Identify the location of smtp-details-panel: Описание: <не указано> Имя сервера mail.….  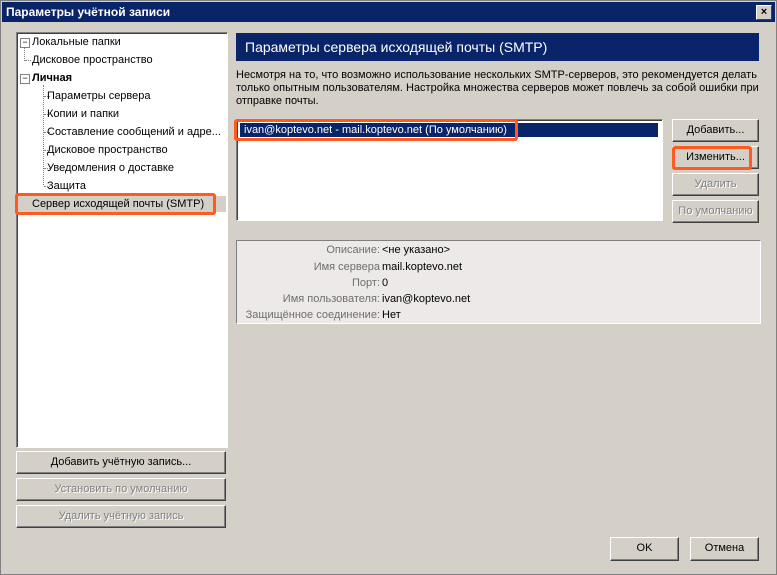
(498, 282).